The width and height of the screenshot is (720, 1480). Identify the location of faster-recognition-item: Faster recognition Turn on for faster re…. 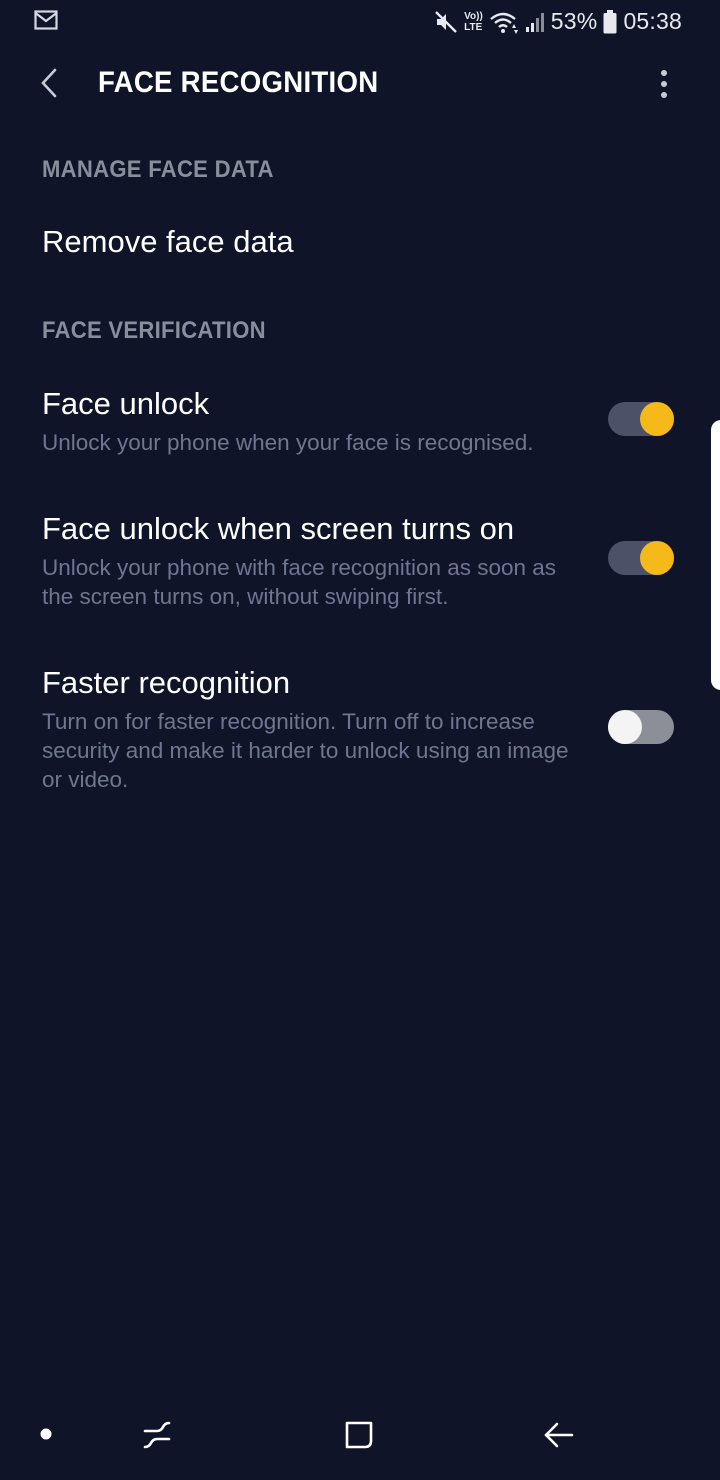
(360, 730).